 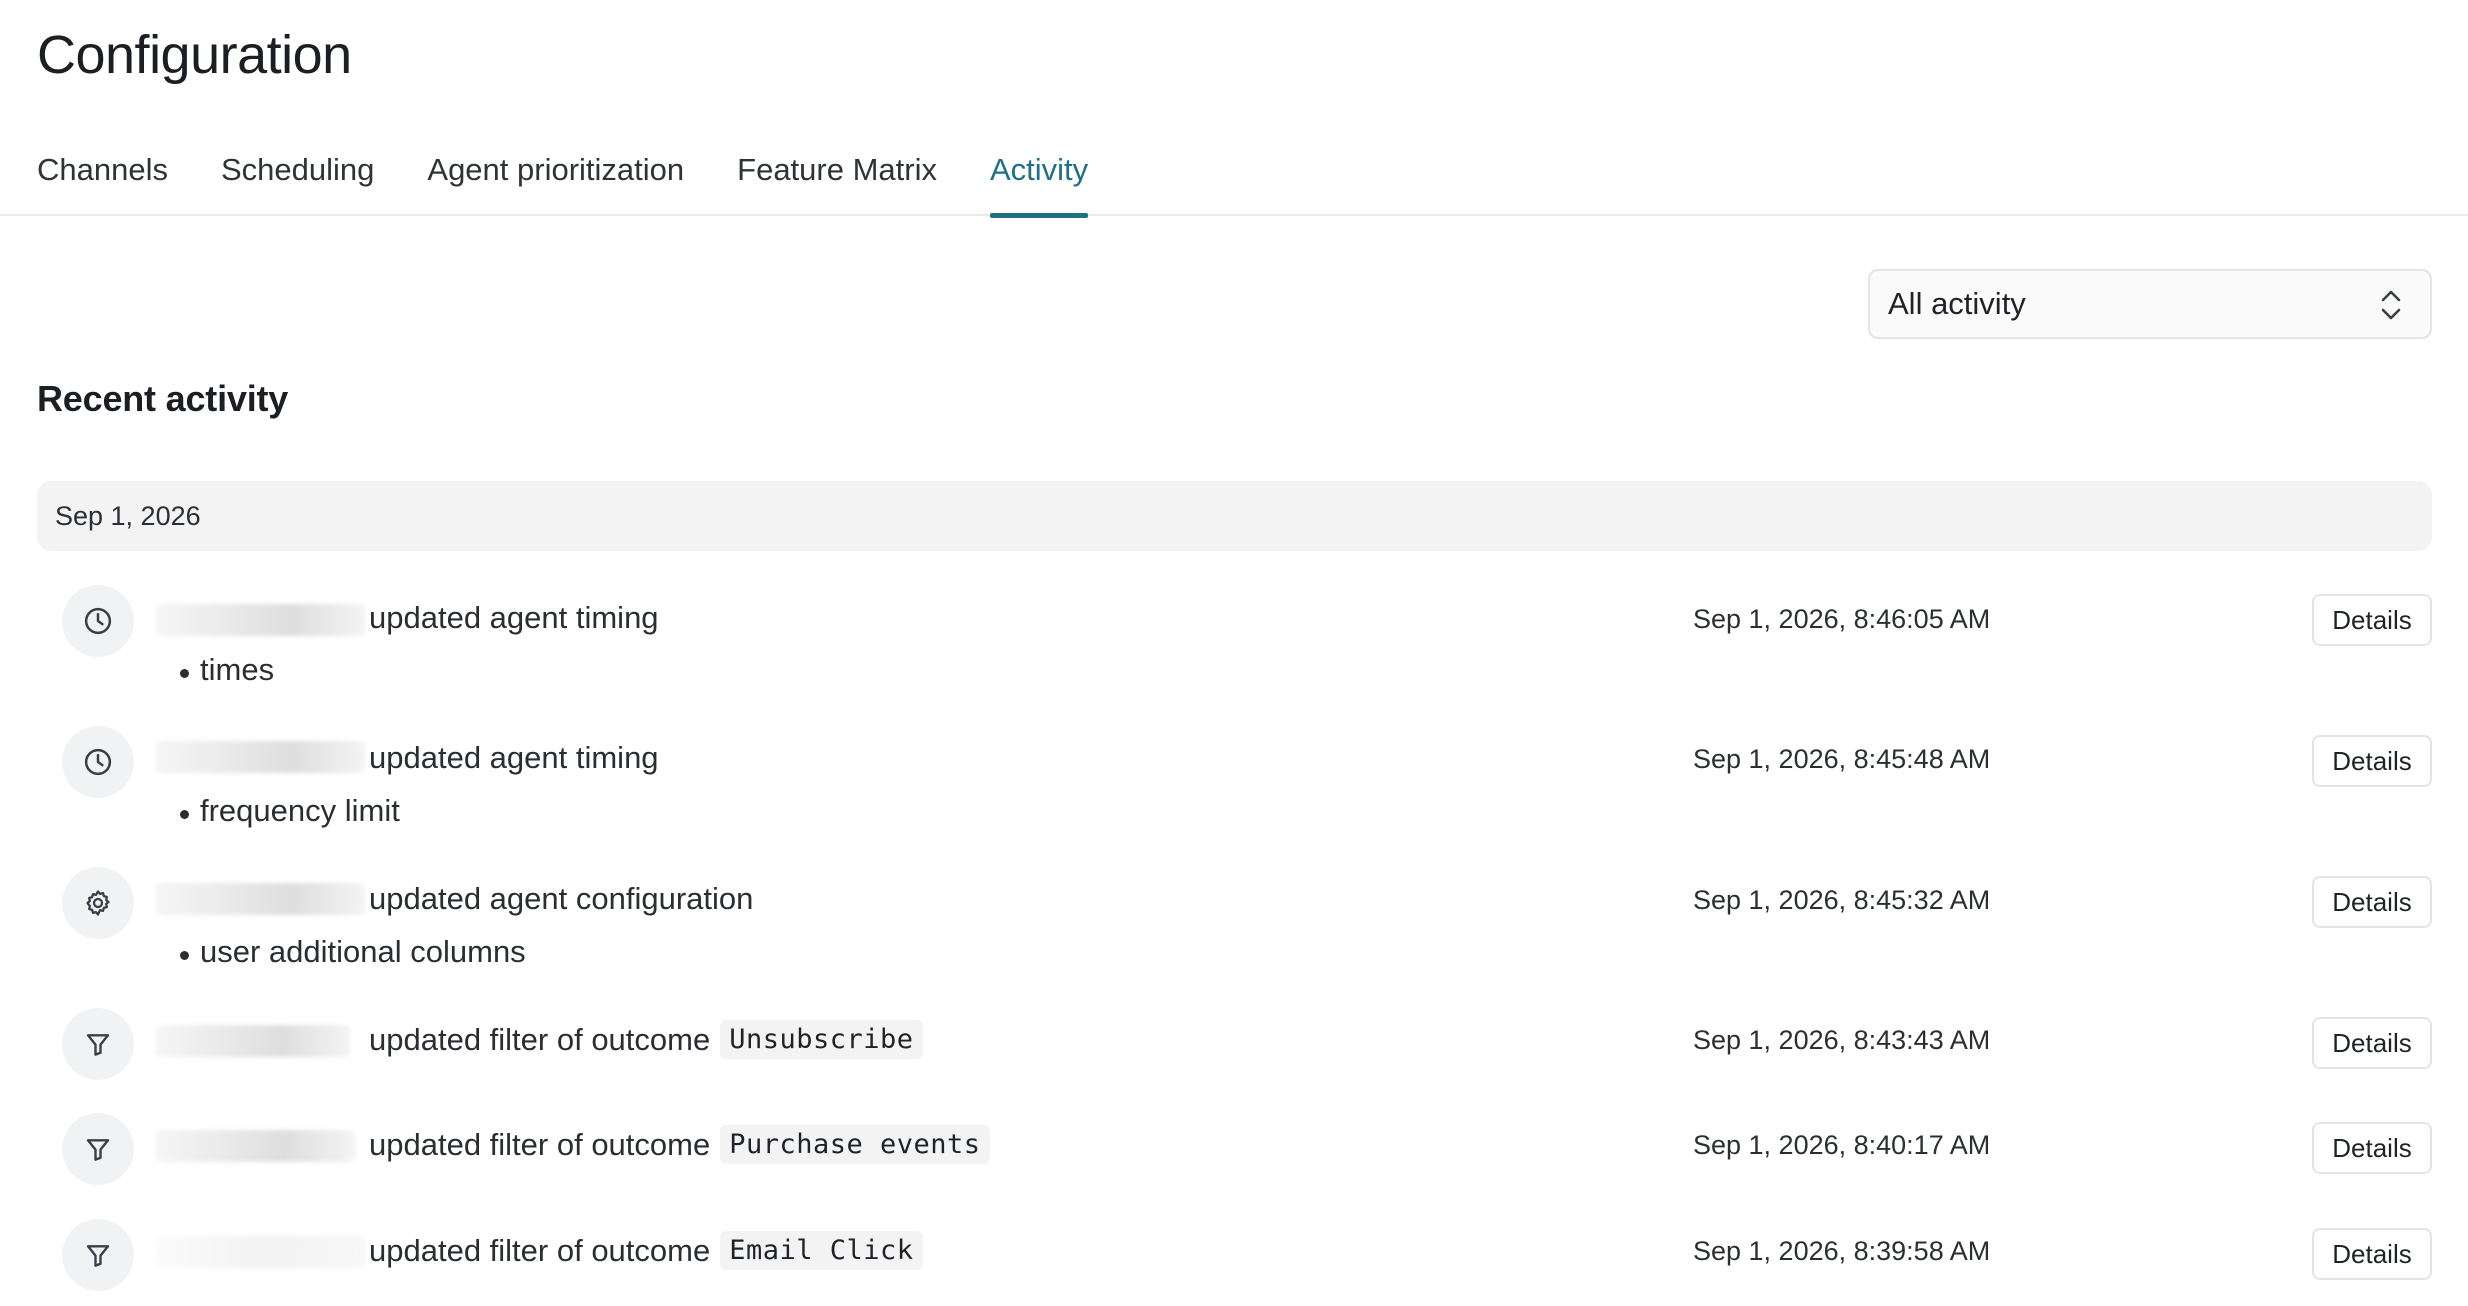 What do you see at coordinates (1842, 759) in the screenshot?
I see `activity-timestamp: Sep 1, 2026, 8:45:48 AM` at bounding box center [1842, 759].